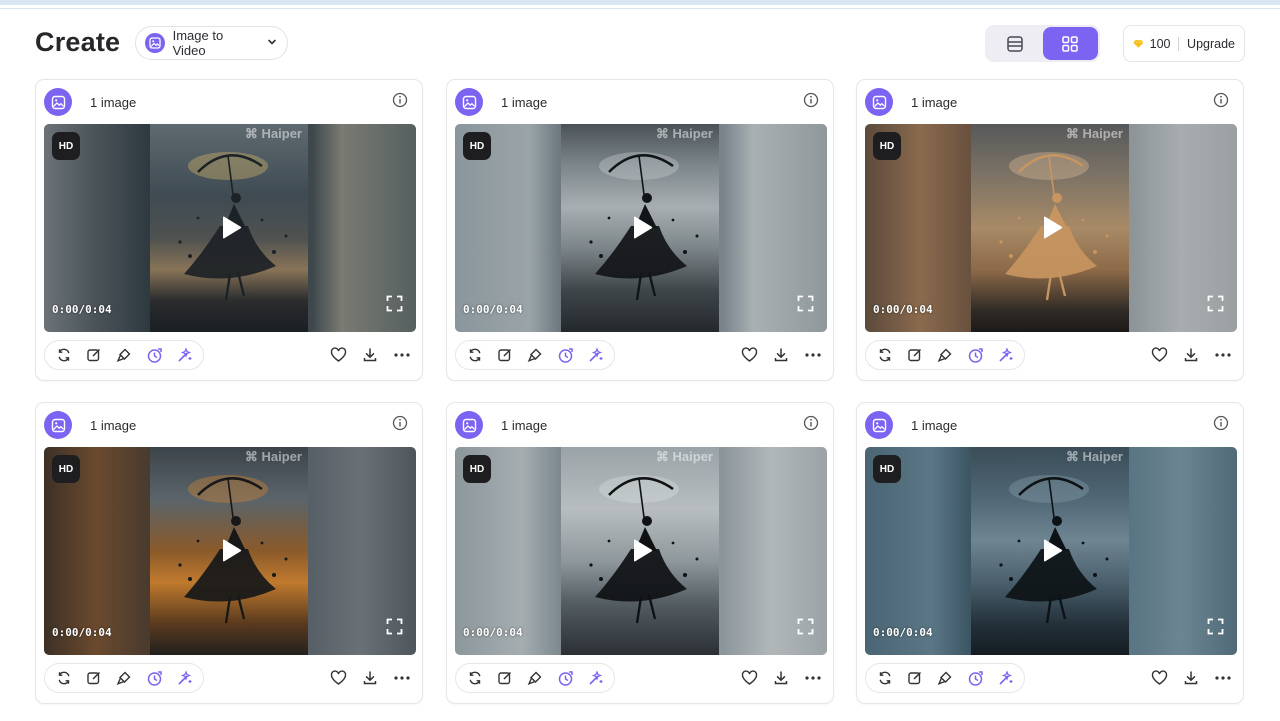  I want to click on view-toggle, so click(1042, 43).